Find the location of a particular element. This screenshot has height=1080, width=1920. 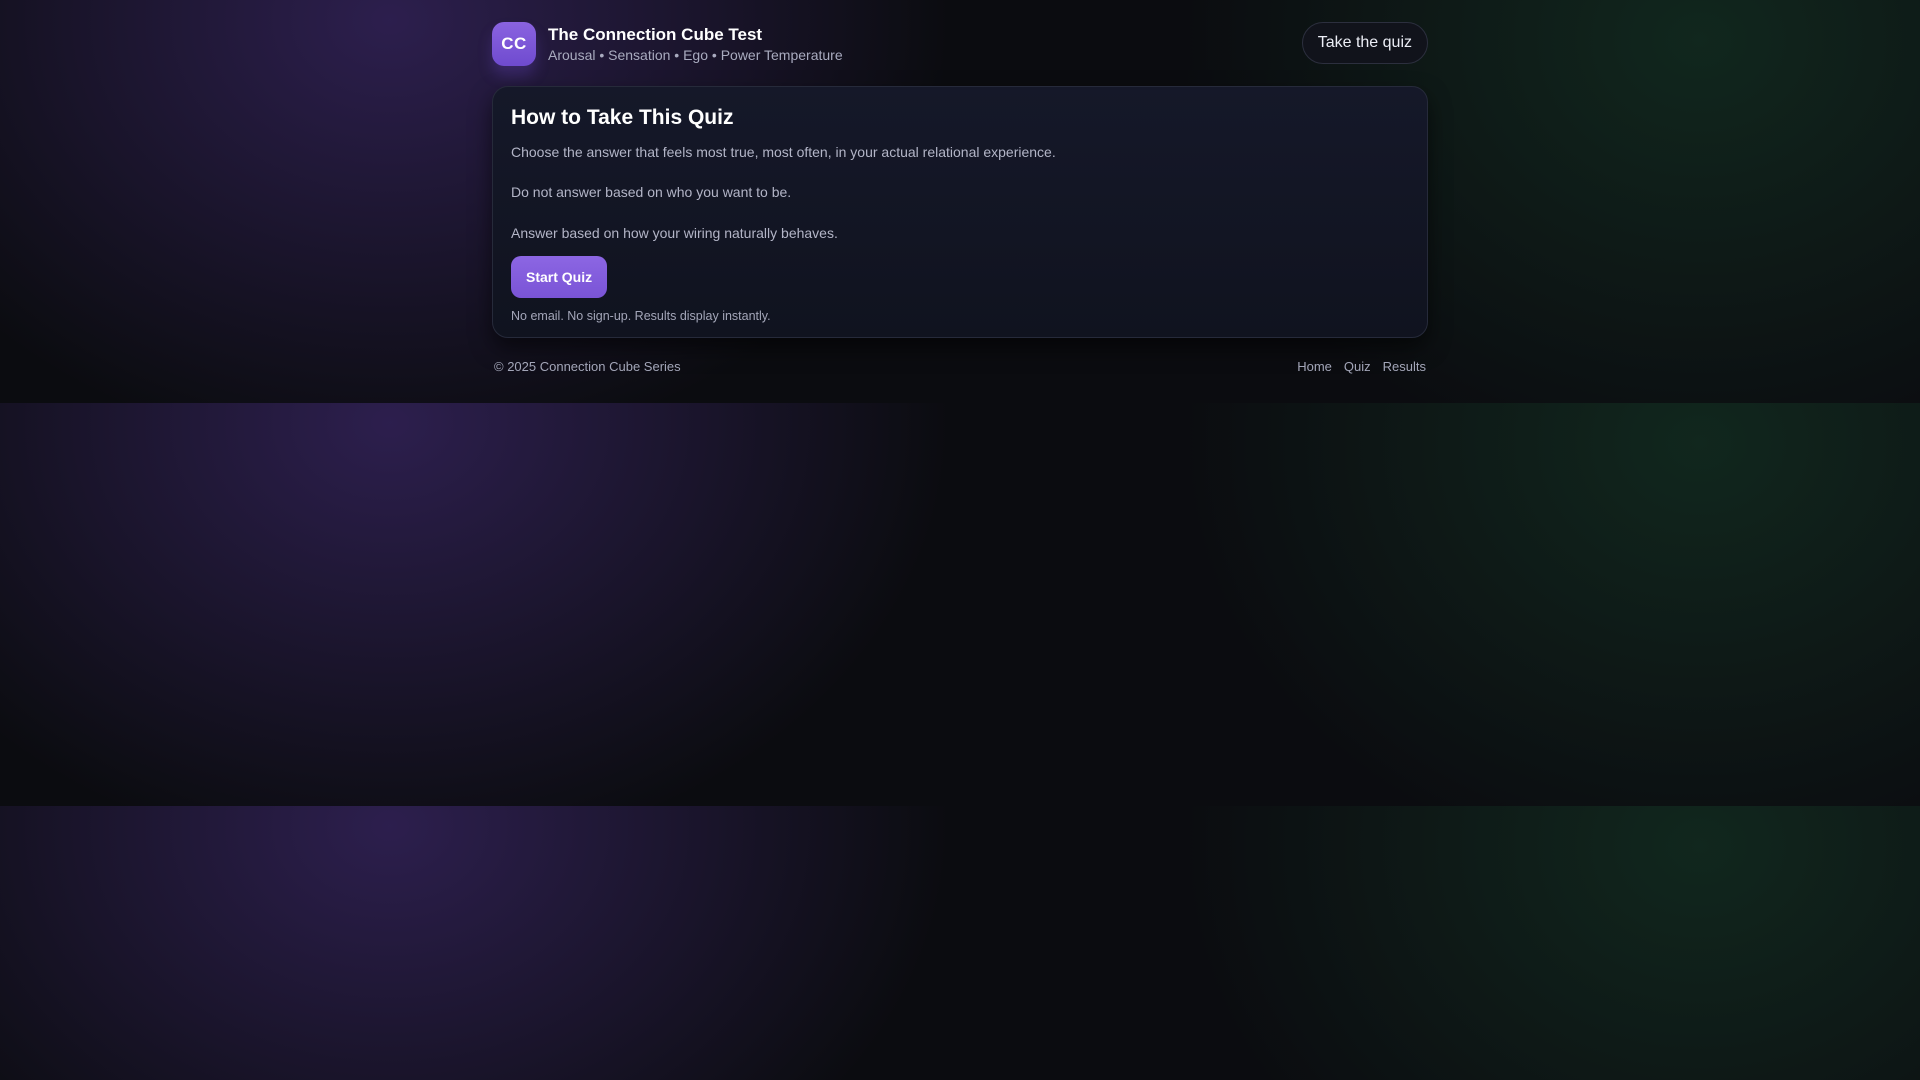

footer-link-results: Results is located at coordinates (1404, 366).